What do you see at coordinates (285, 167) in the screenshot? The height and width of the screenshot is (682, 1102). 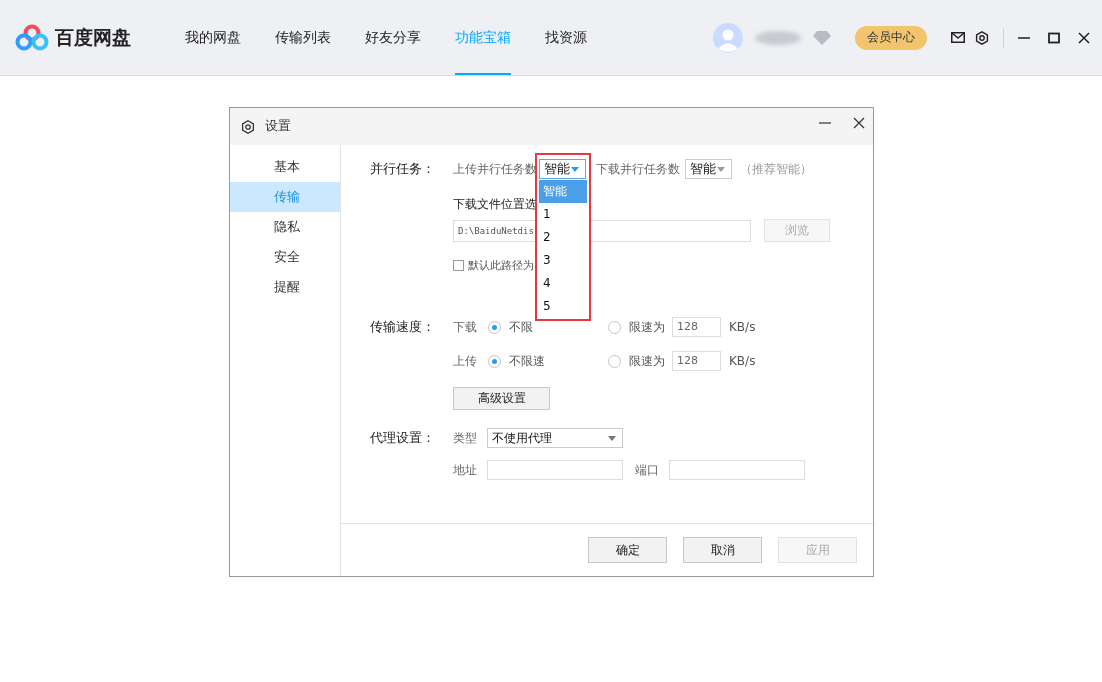 I see `sidebar-item: 基本` at bounding box center [285, 167].